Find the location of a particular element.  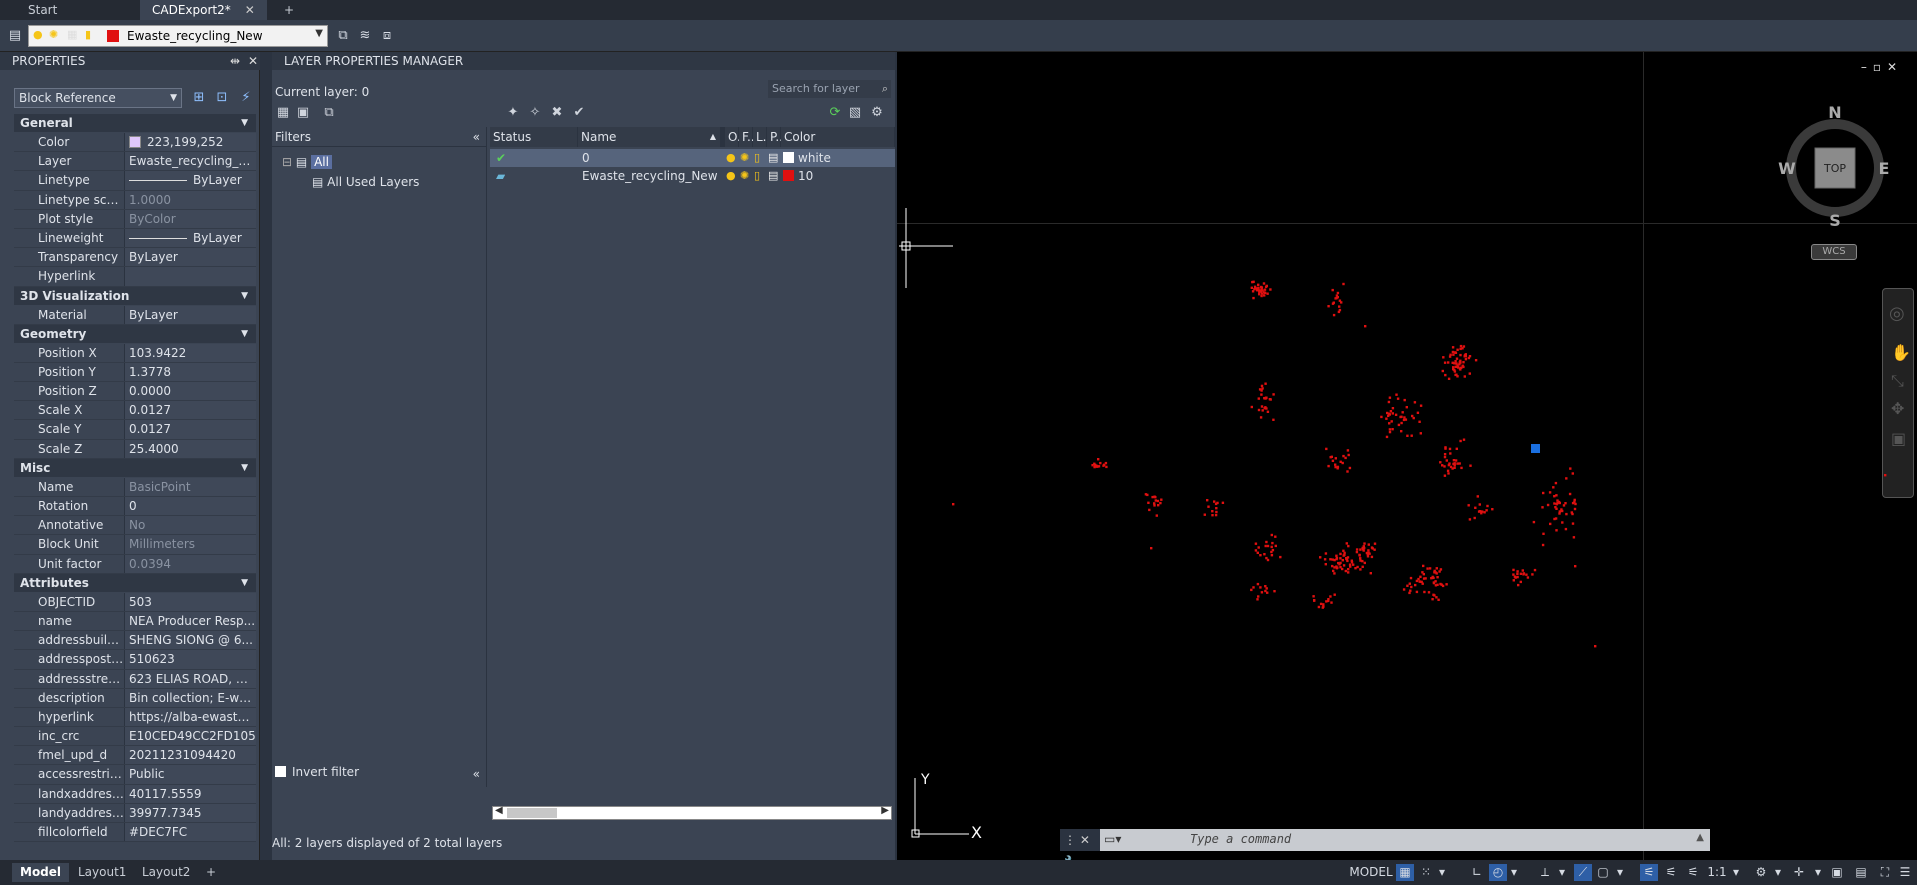

property-row: Rotation 0 is located at coordinates (135, 507).